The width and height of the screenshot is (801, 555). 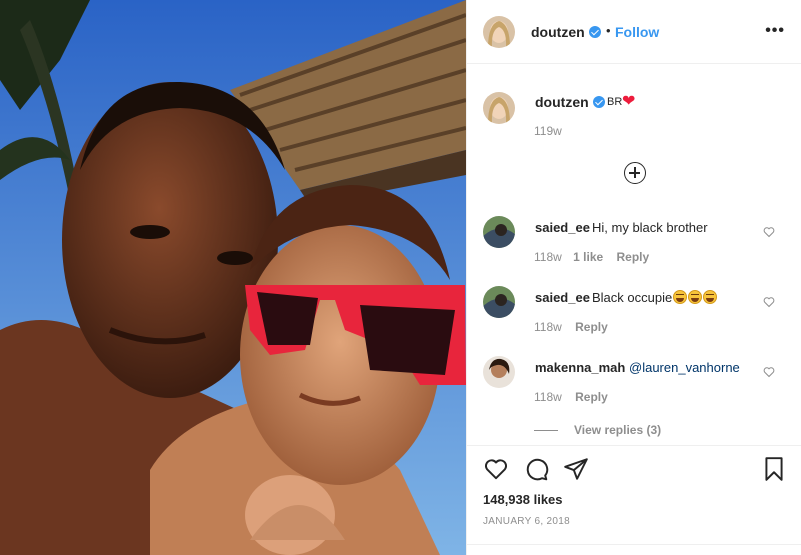 I want to click on comment-item: saied_ee Black occupie 118w Reply, so click(x=634, y=316).